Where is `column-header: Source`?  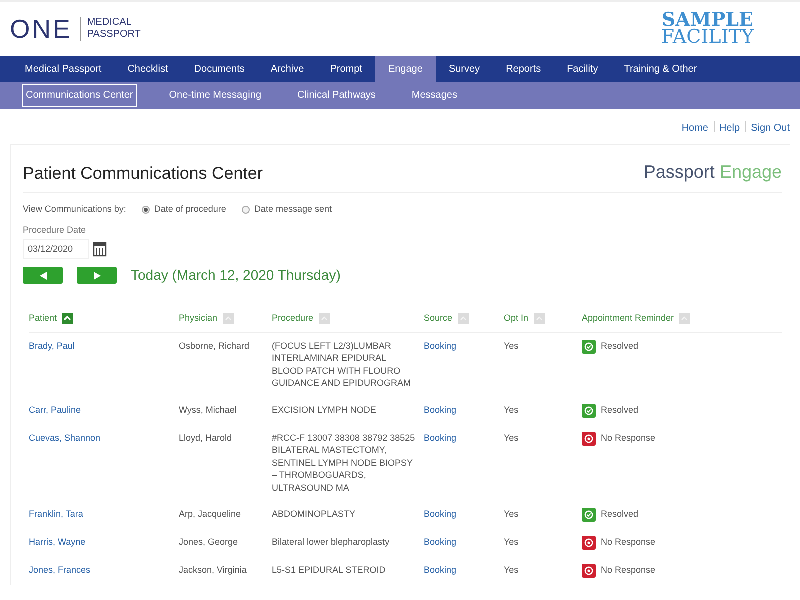
column-header: Source is located at coordinates (438, 319).